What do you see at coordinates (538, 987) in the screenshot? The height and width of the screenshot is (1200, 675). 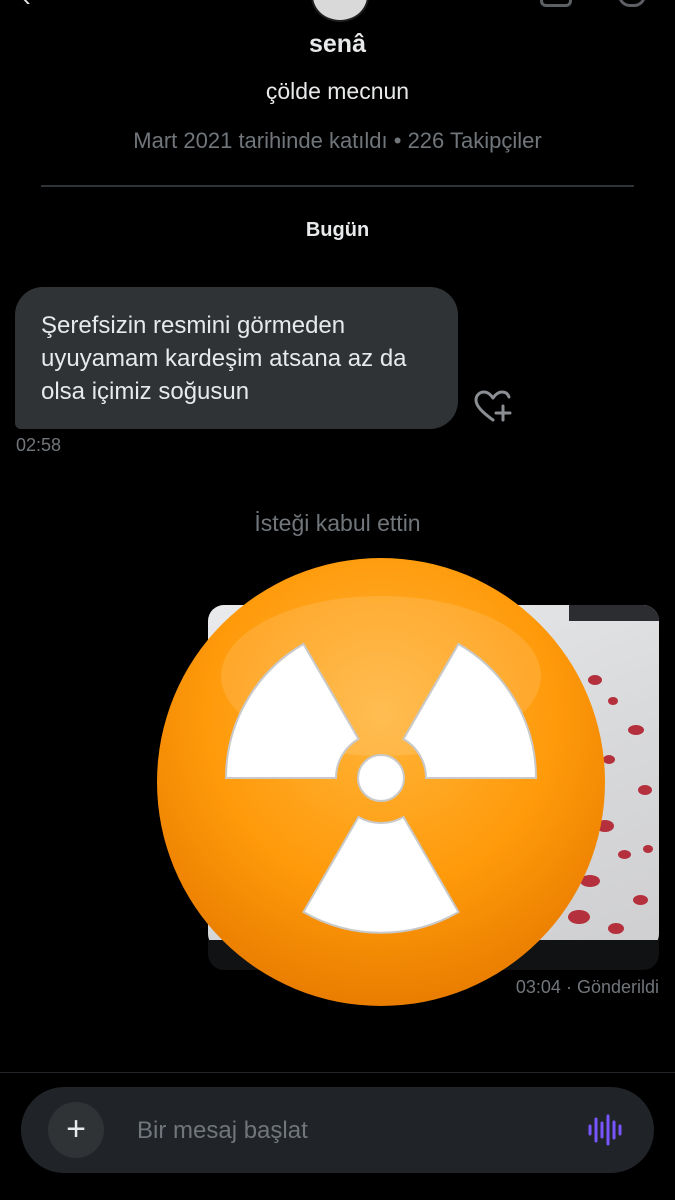 I see `sent-message-time: 03:04` at bounding box center [538, 987].